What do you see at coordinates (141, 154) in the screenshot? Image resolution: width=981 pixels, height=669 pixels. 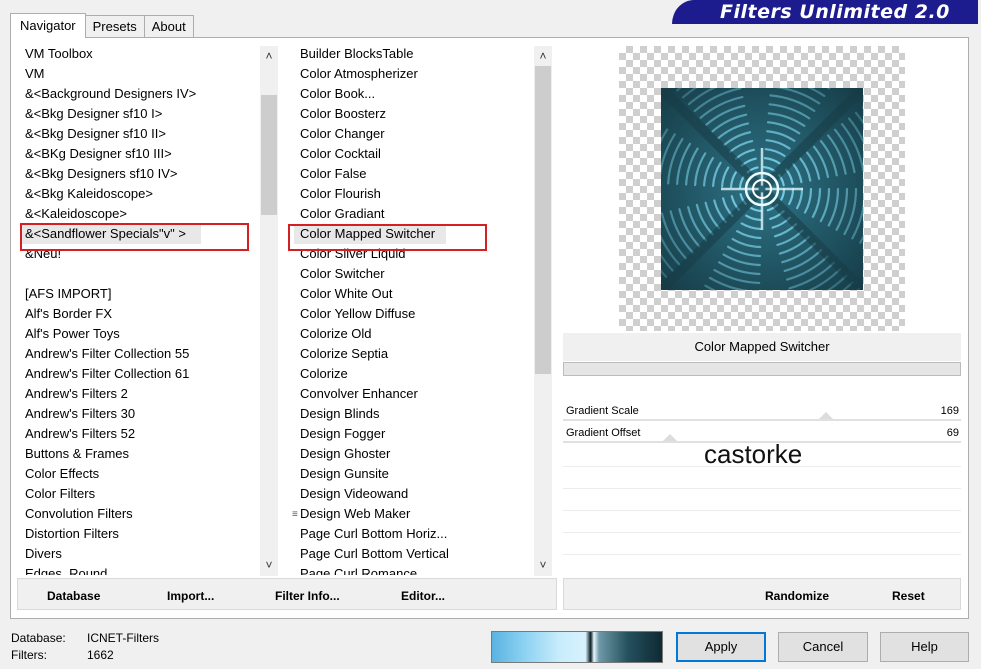 I see `list-item: &<BKg Designer sf10 III>` at bounding box center [141, 154].